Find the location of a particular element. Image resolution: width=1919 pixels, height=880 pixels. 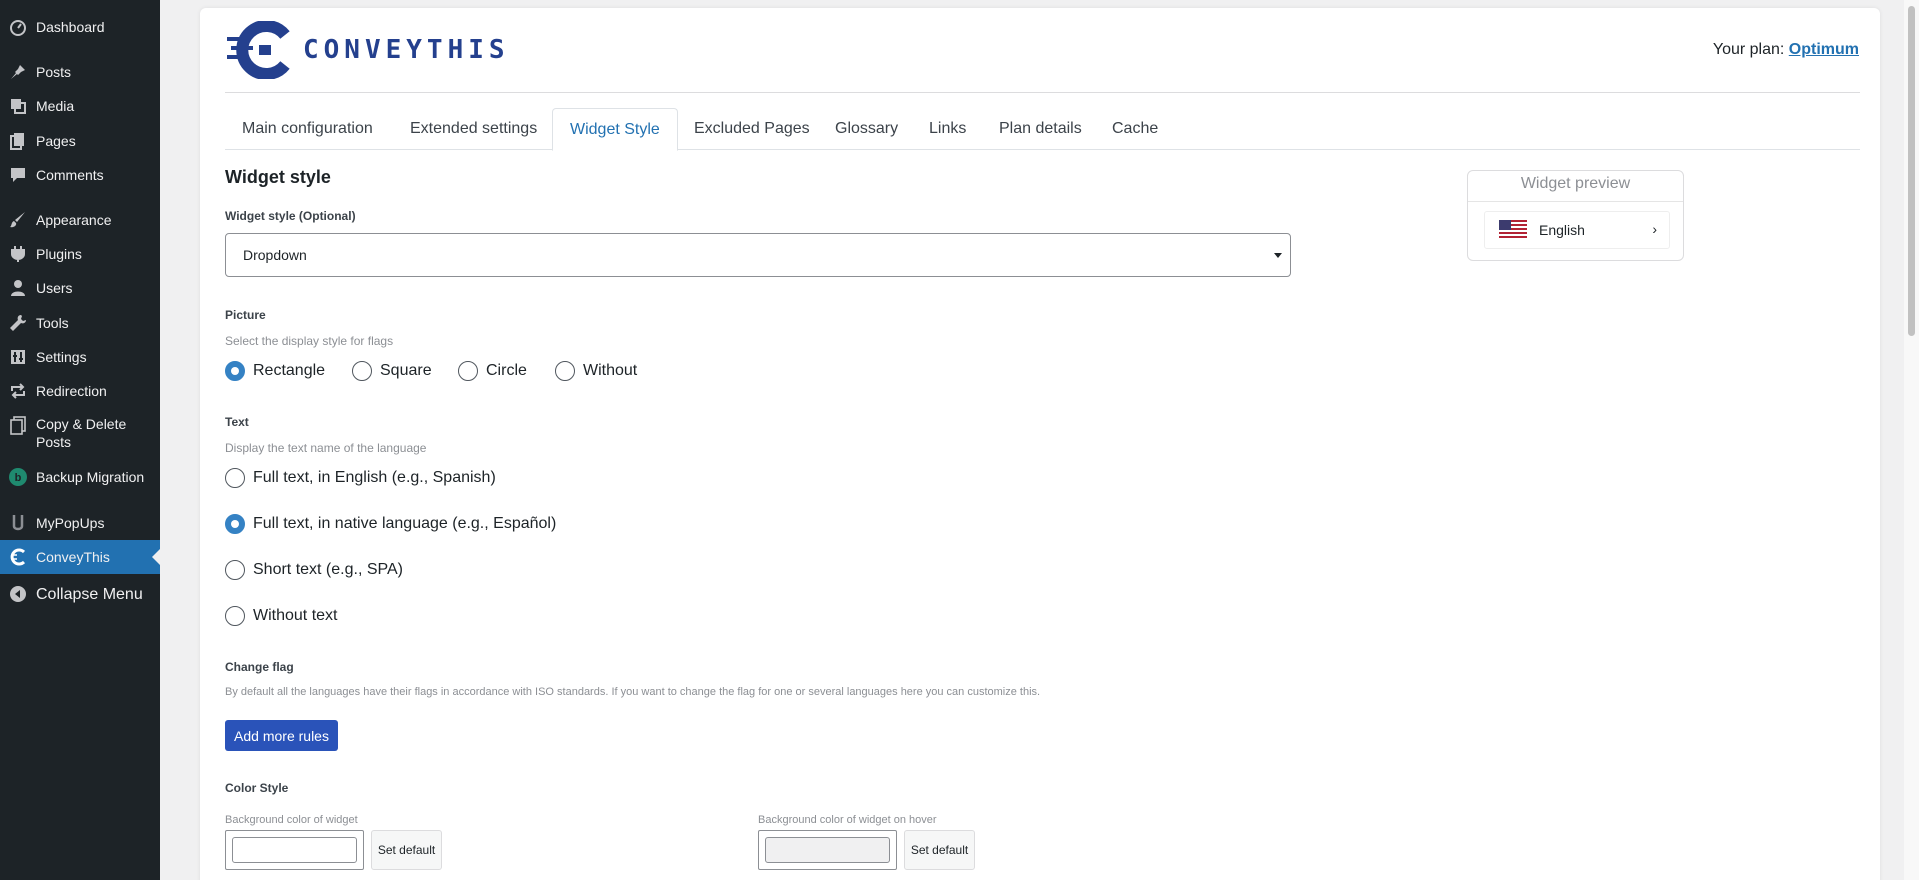

preview-language-label: English is located at coordinates (1562, 230).